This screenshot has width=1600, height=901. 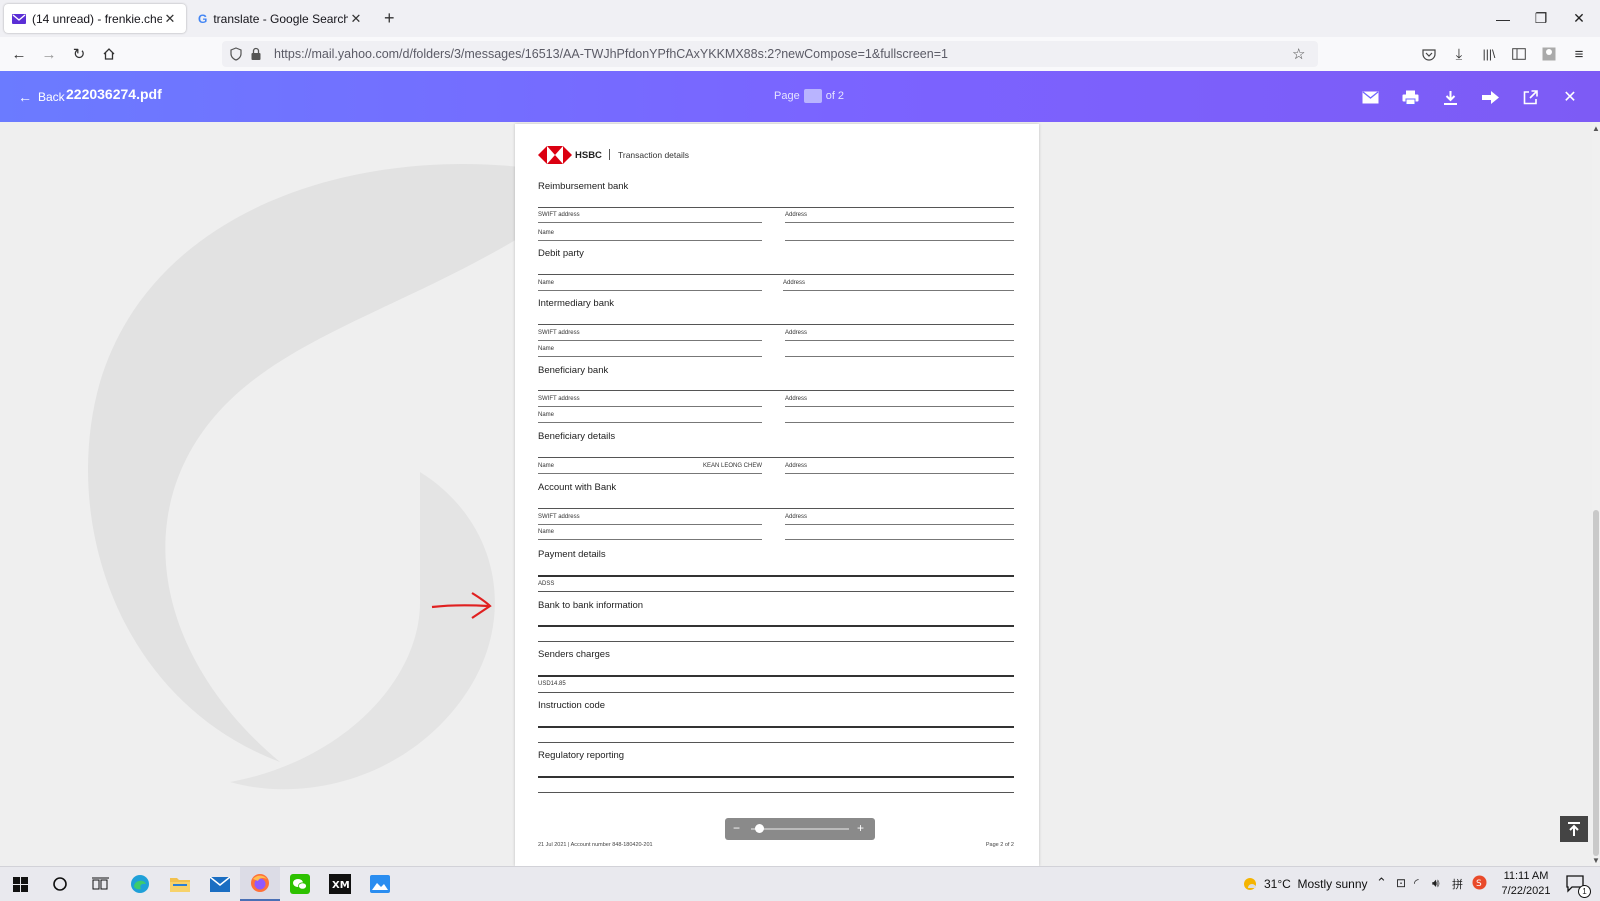 What do you see at coordinates (1459, 54) in the screenshot?
I see `downloads-icon: ⤓` at bounding box center [1459, 54].